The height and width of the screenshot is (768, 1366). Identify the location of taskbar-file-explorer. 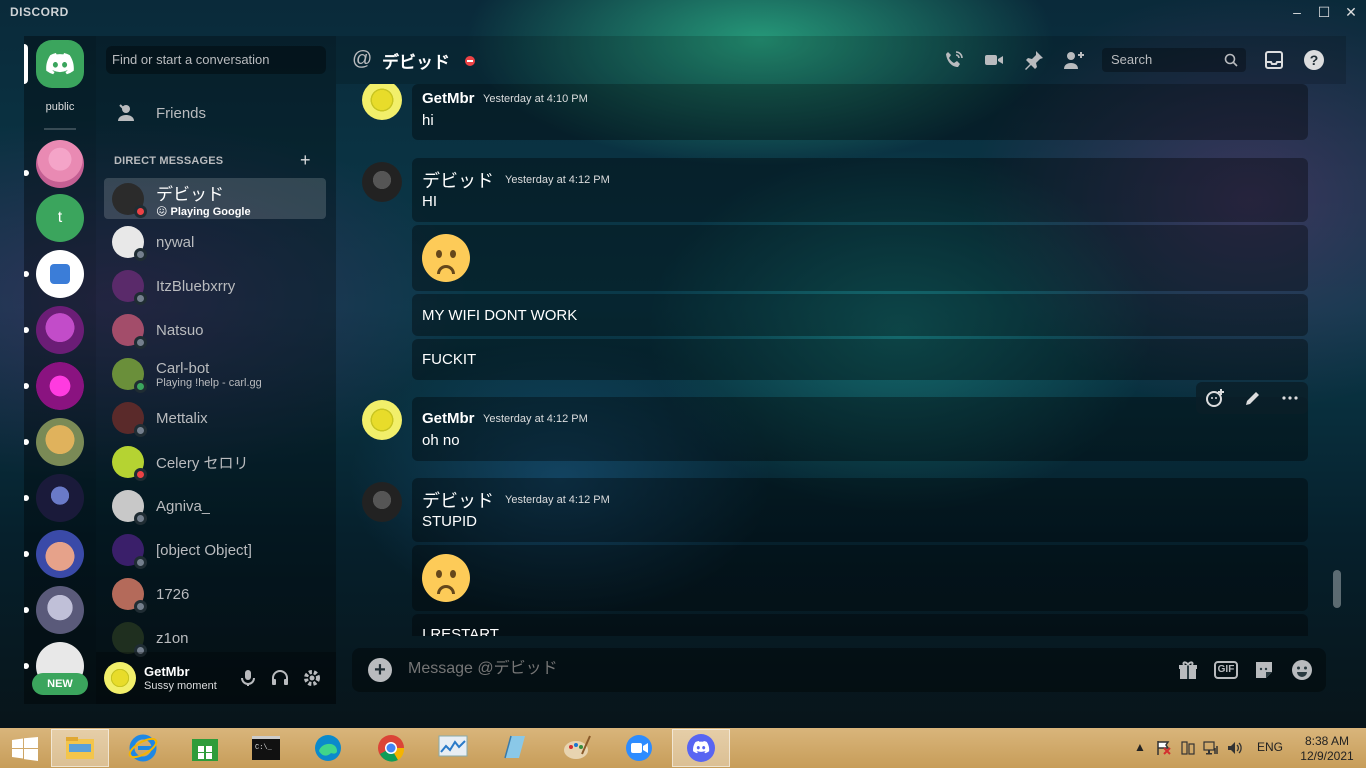
(80, 748).